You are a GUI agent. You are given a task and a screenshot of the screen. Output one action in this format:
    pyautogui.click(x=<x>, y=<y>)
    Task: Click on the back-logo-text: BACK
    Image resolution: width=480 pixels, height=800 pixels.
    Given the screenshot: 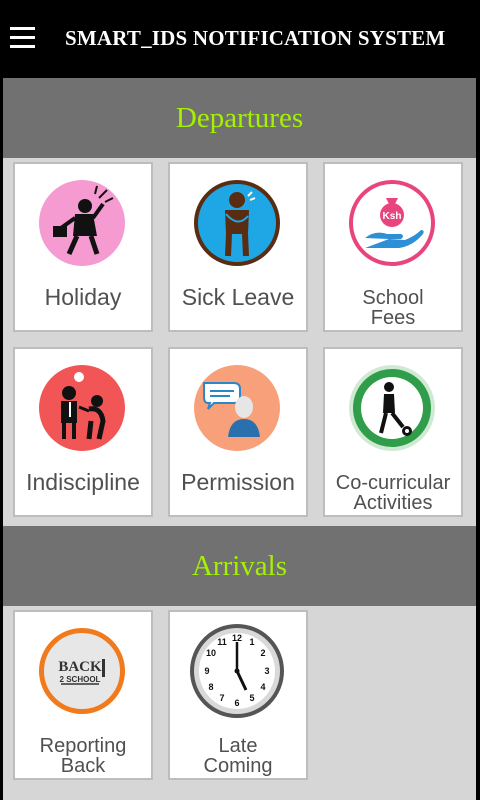 What is the action you would take?
    pyautogui.click(x=80, y=667)
    